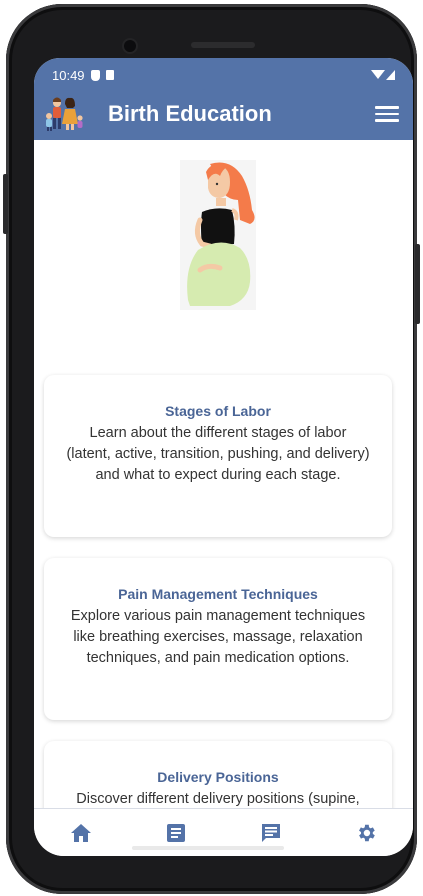 This screenshot has width=423, height=896. I want to click on home-icon, so click(81, 833).